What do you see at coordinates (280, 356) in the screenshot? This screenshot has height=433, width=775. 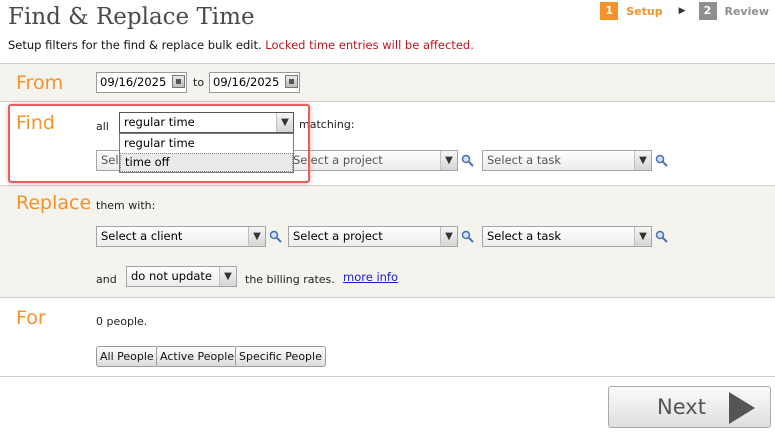 I see `specific-people-button: Specific People` at bounding box center [280, 356].